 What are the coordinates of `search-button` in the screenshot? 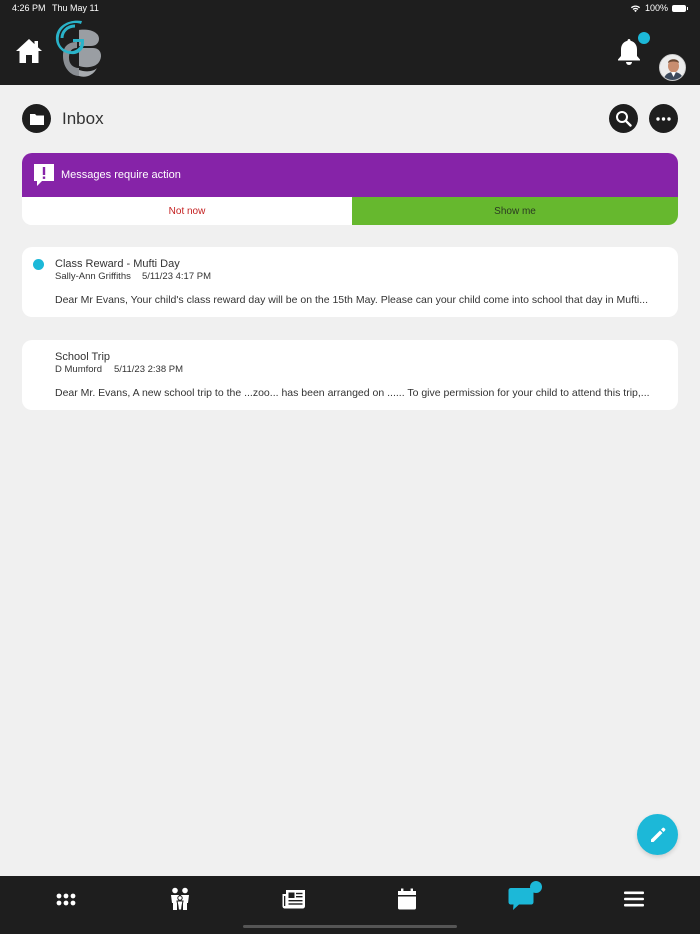 It's located at (623, 118).